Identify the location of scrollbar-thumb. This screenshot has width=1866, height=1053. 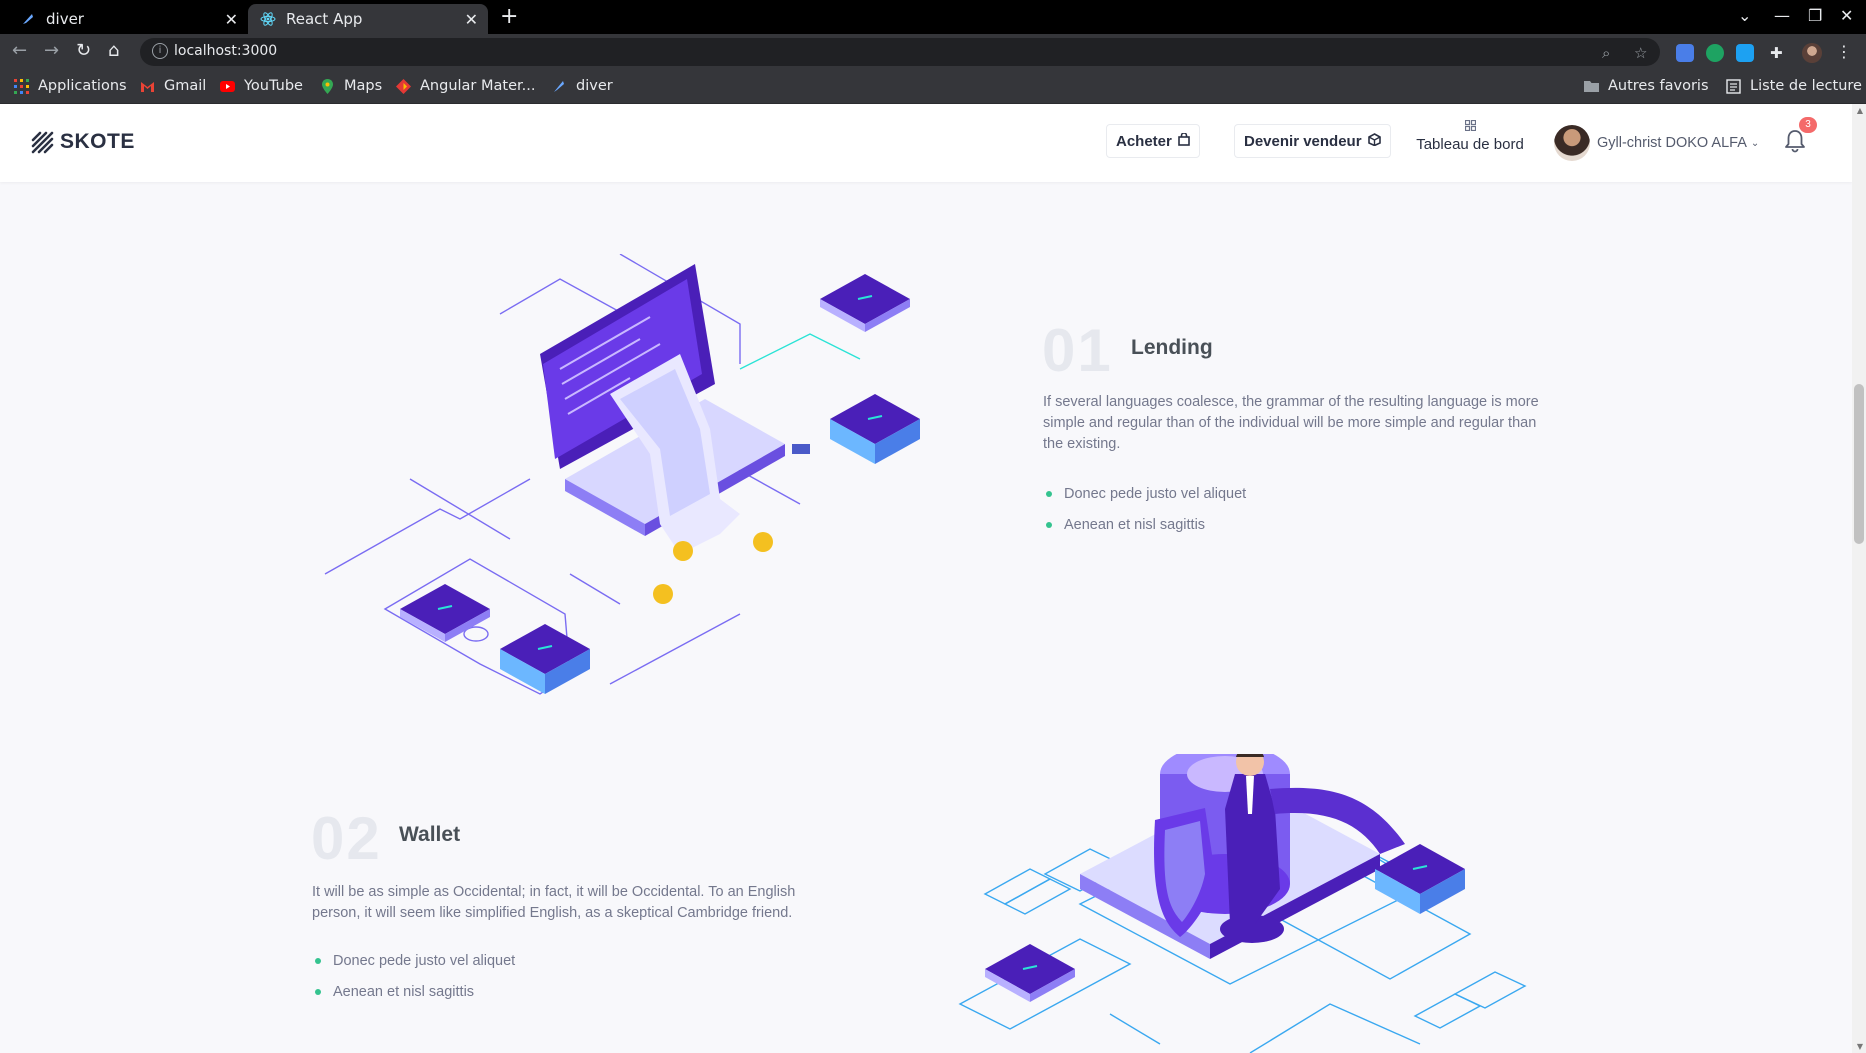
(1859, 464).